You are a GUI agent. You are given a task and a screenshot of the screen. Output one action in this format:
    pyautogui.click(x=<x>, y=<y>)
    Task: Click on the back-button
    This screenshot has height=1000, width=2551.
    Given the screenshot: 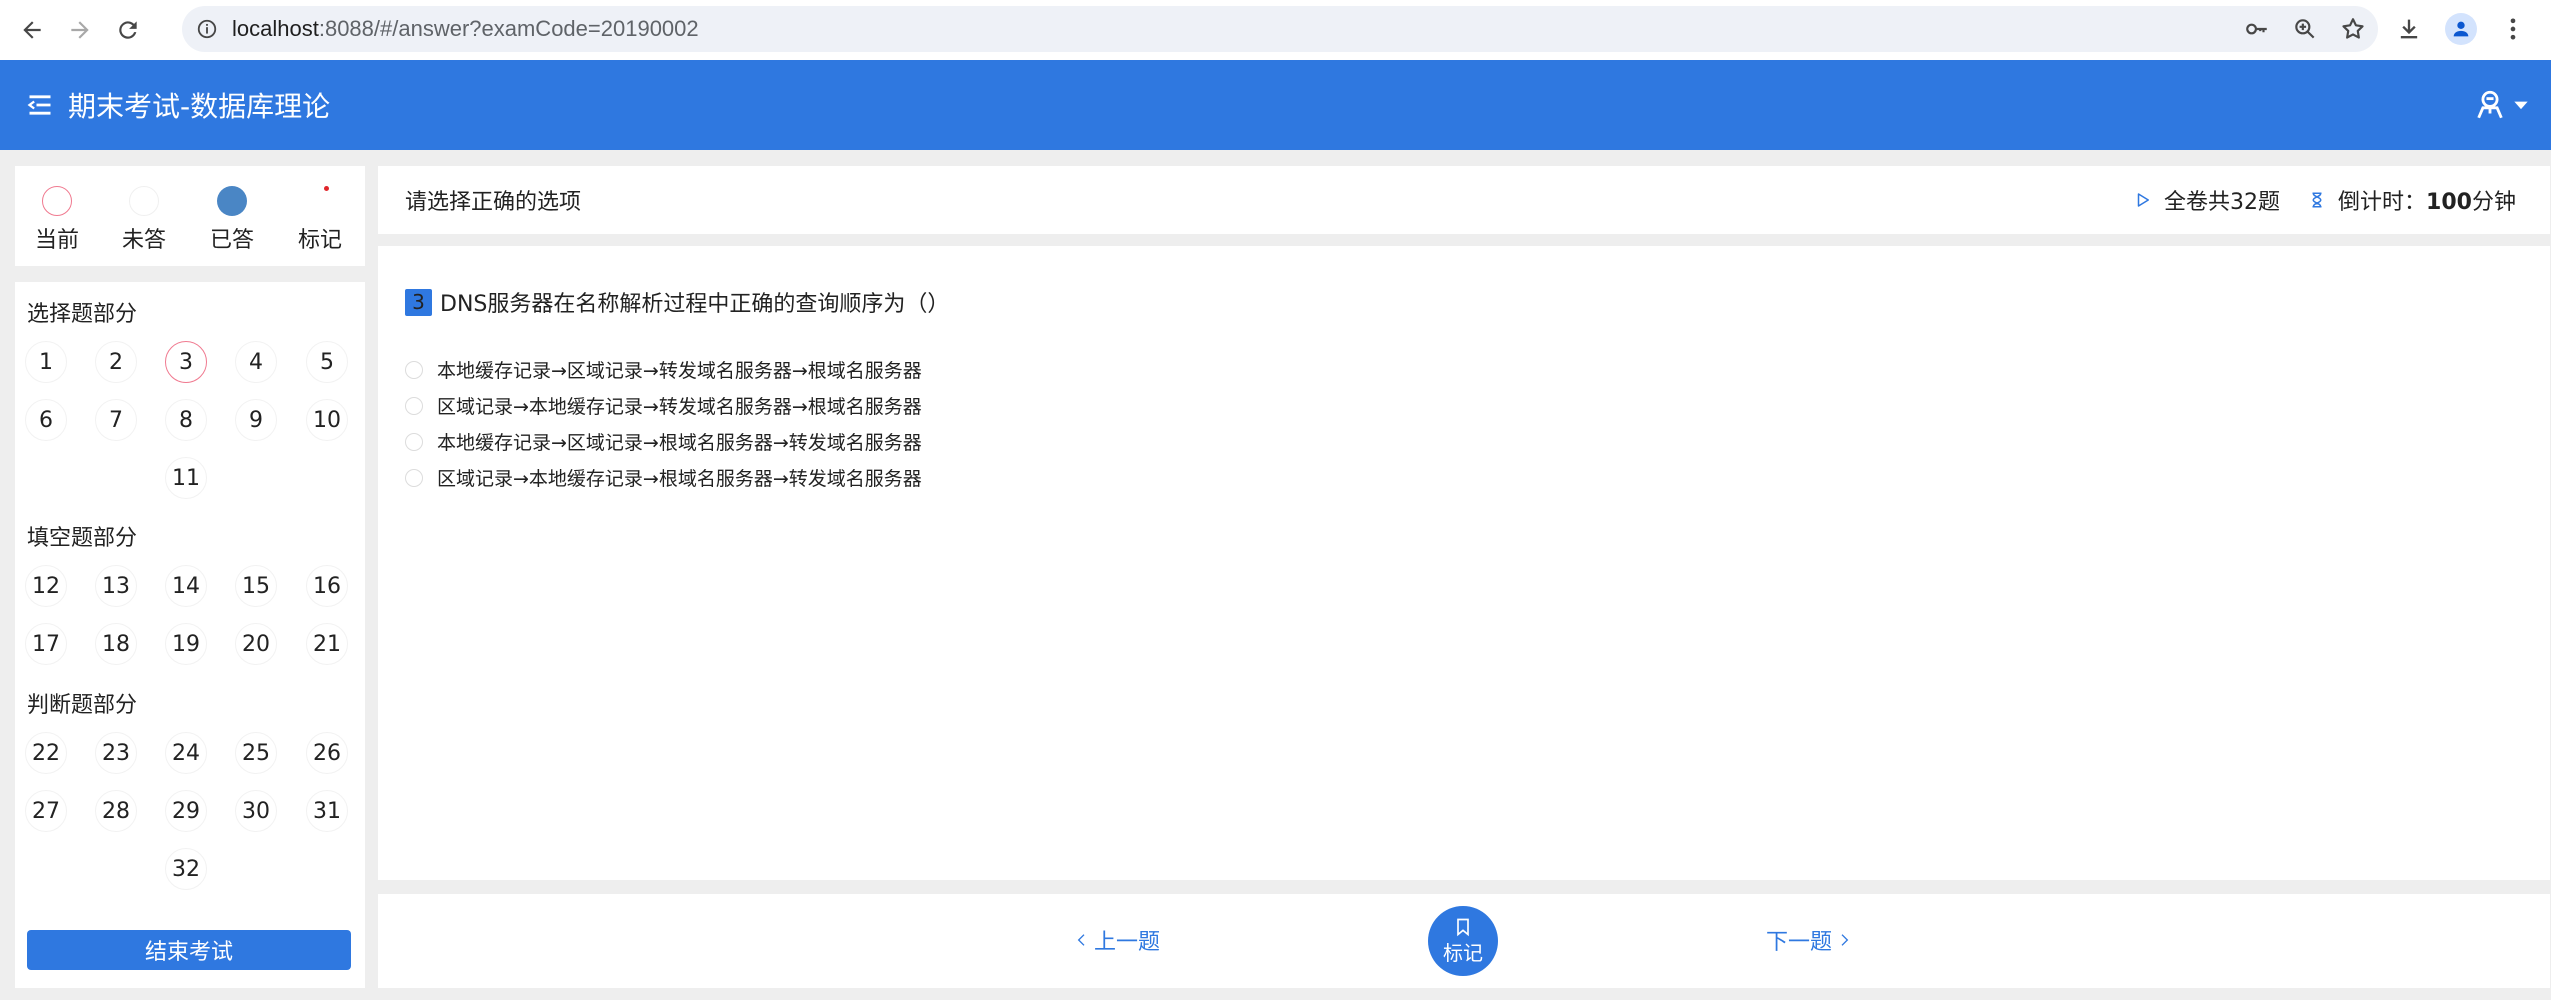 What is the action you would take?
    pyautogui.click(x=32, y=30)
    